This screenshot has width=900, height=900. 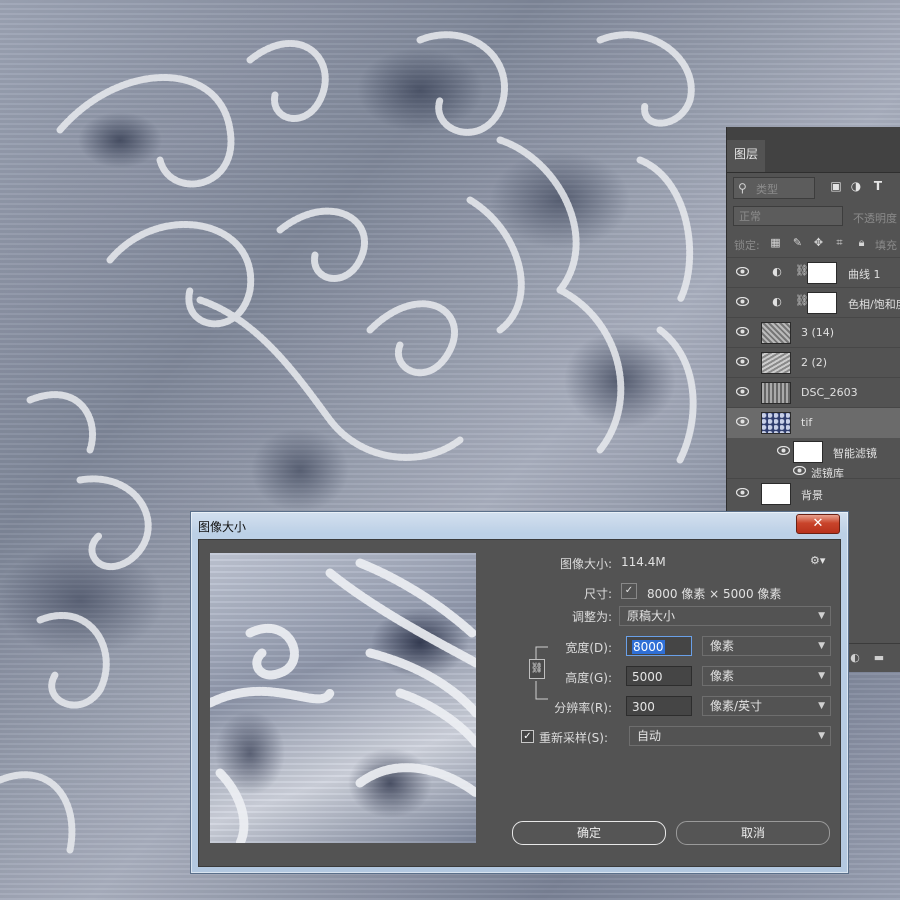 I want to click on fit-to-select: 原稿大小 ▼, so click(x=725, y=616).